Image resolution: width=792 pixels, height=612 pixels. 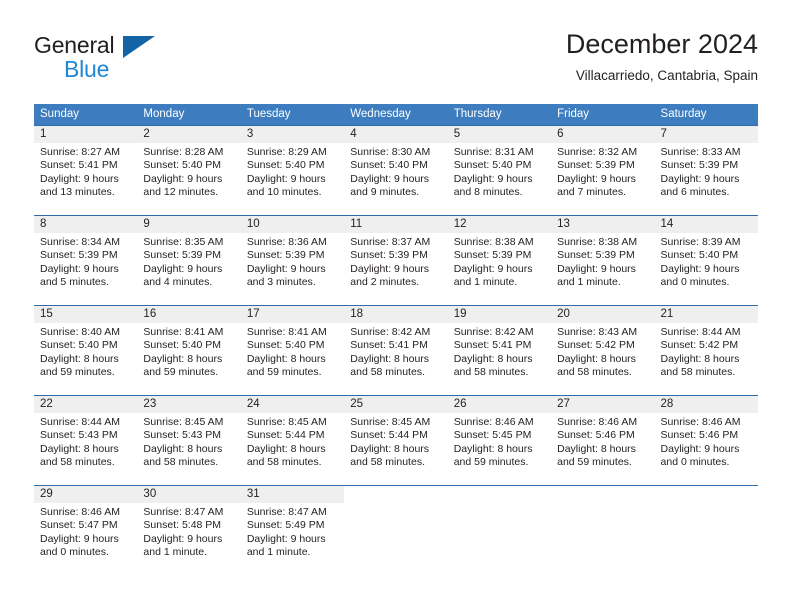 I want to click on weekday-header-thursday: Thursday, so click(x=499, y=115).